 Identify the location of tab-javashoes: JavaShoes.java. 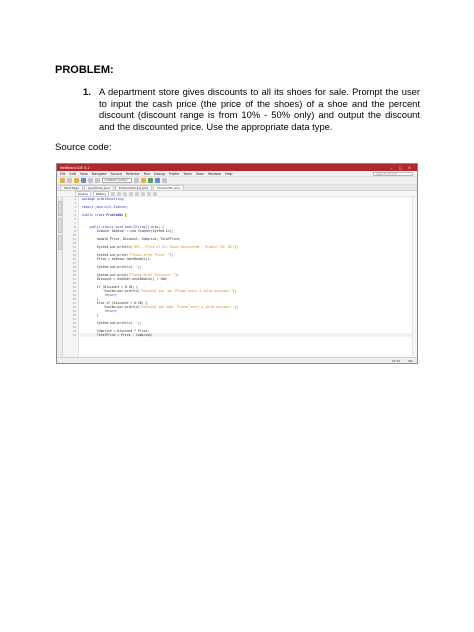
(98, 187).